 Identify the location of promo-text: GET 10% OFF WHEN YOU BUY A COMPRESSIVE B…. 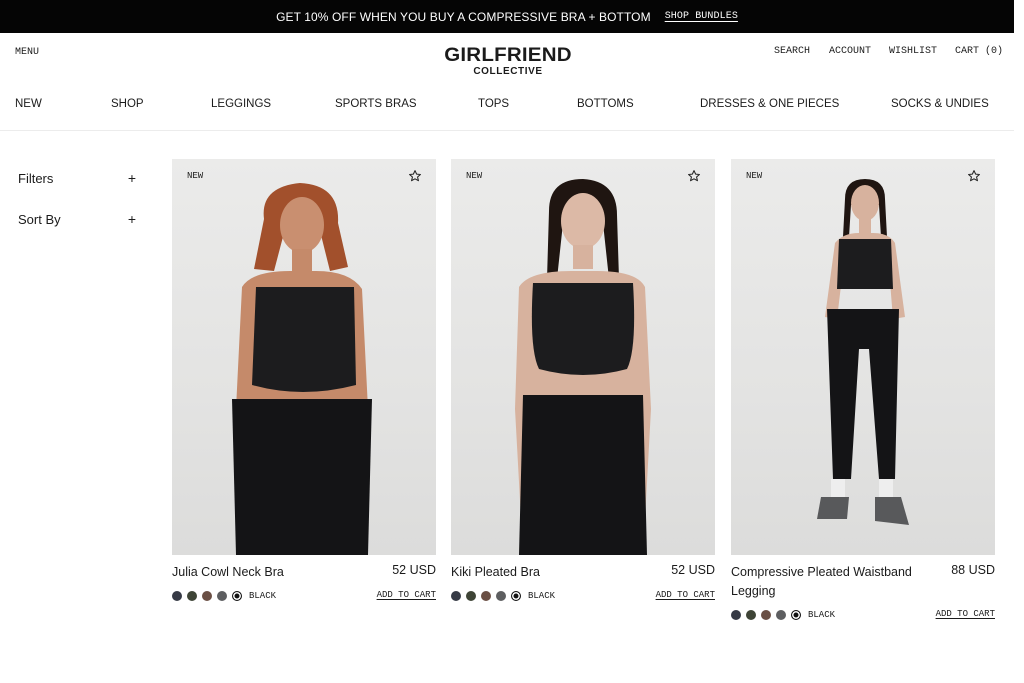
(463, 16).